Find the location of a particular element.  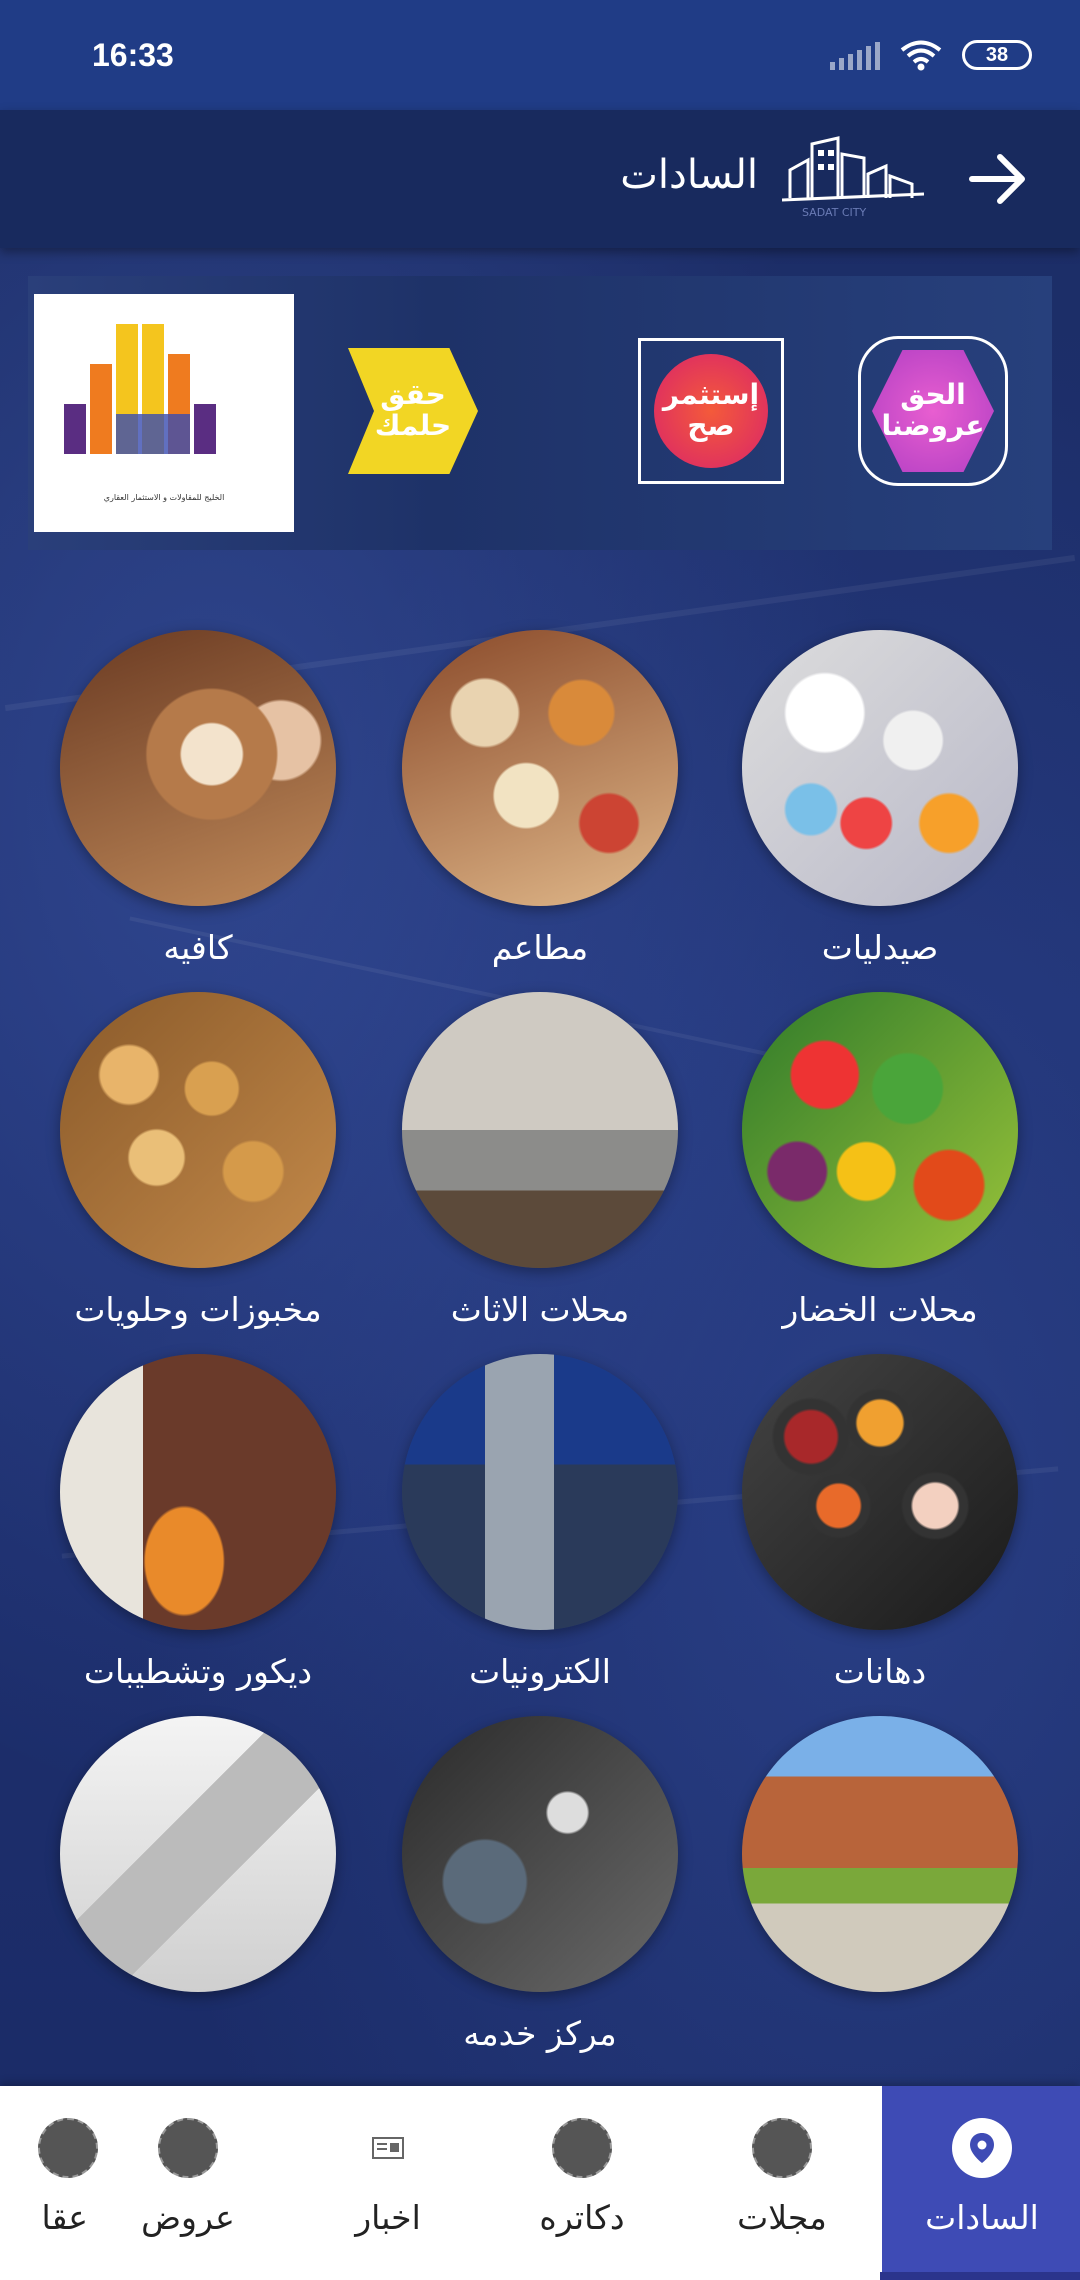

promo-offers: الحق عروضنا is located at coordinates (933, 411).